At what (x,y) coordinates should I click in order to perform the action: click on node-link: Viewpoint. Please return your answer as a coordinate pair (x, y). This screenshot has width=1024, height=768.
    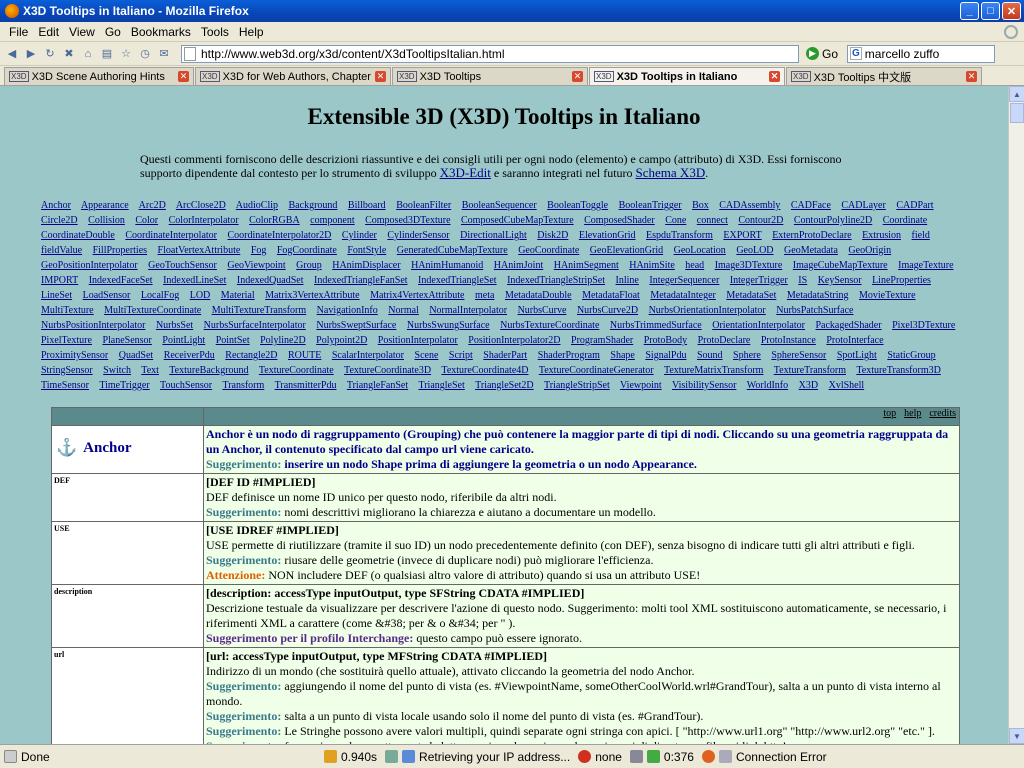
    Looking at the image, I should click on (641, 385).